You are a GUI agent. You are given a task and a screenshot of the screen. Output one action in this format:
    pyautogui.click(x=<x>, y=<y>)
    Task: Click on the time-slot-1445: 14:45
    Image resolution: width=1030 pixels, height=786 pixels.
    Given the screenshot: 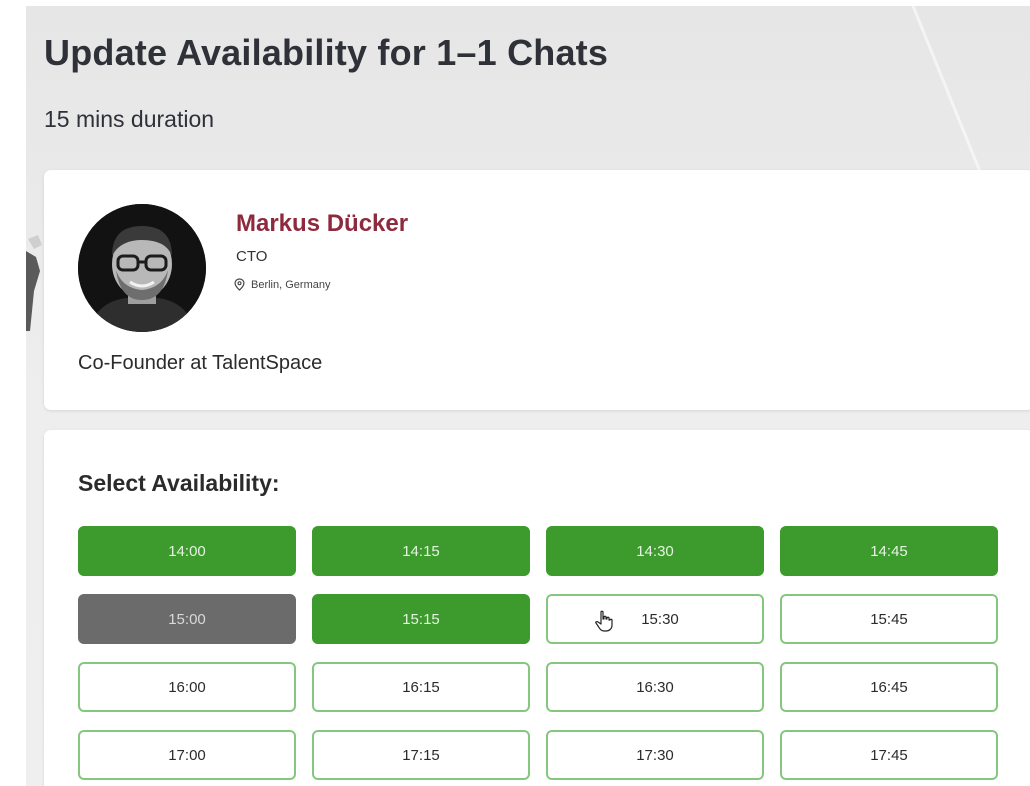 What is the action you would take?
    pyautogui.click(x=889, y=551)
    